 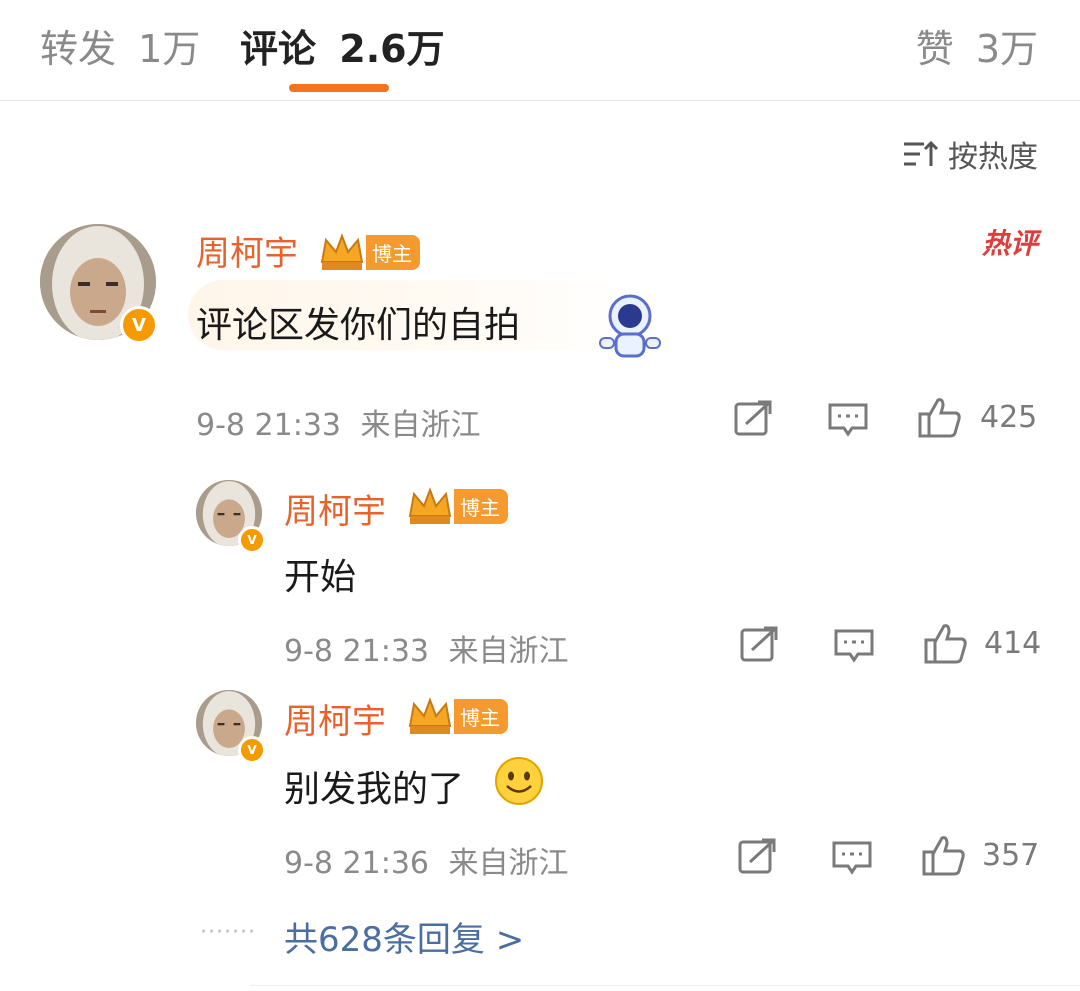 What do you see at coordinates (278, 49) in the screenshot?
I see `tab-comments-label: 评论` at bounding box center [278, 49].